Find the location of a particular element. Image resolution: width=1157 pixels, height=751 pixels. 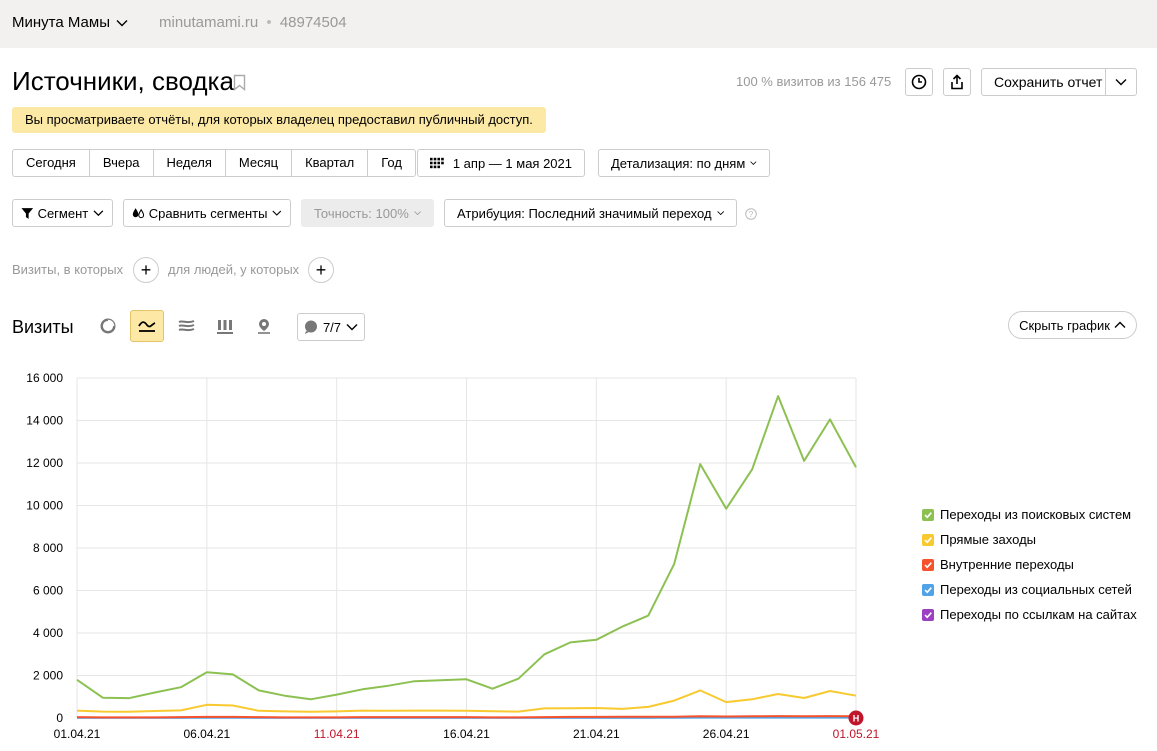

date-range-picker: 1 апр — 1 мая 2021 is located at coordinates (501, 163).